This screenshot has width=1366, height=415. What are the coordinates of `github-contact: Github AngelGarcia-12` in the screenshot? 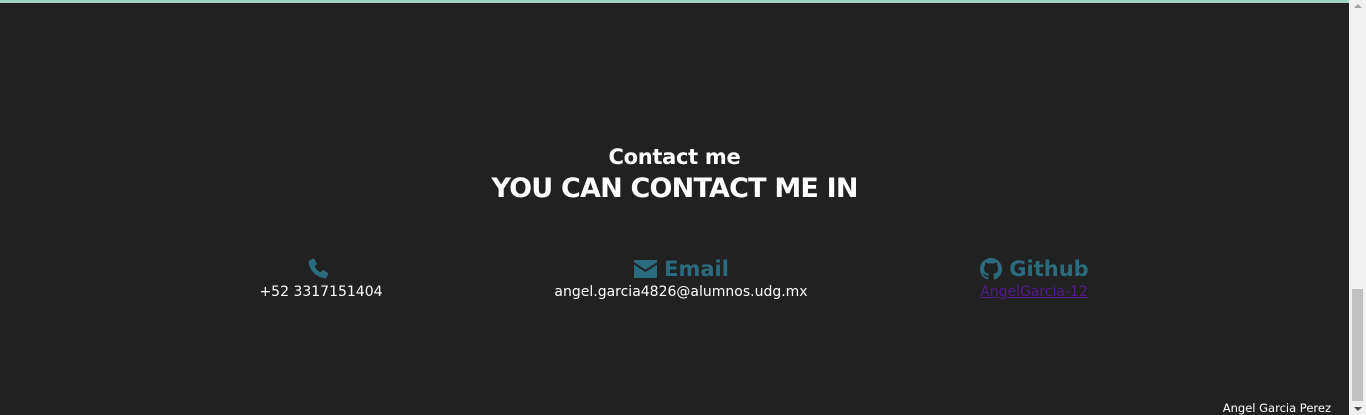 It's located at (1034, 277).